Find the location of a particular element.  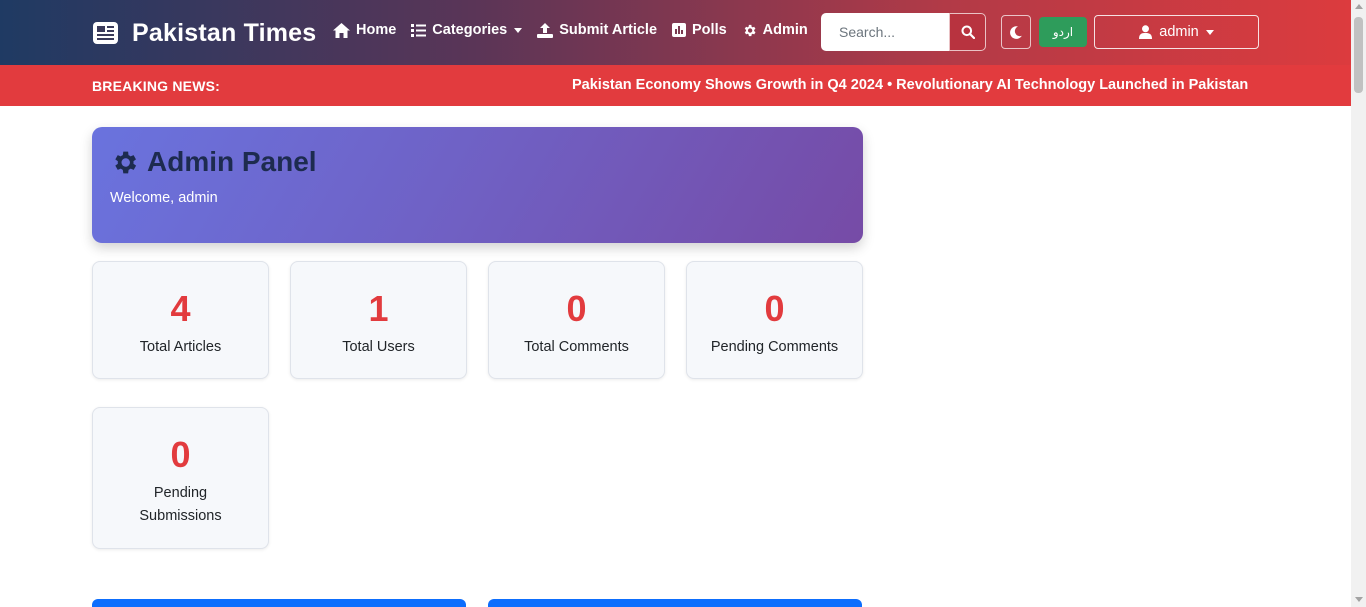

nav-admin: Admin is located at coordinates (775, 30).